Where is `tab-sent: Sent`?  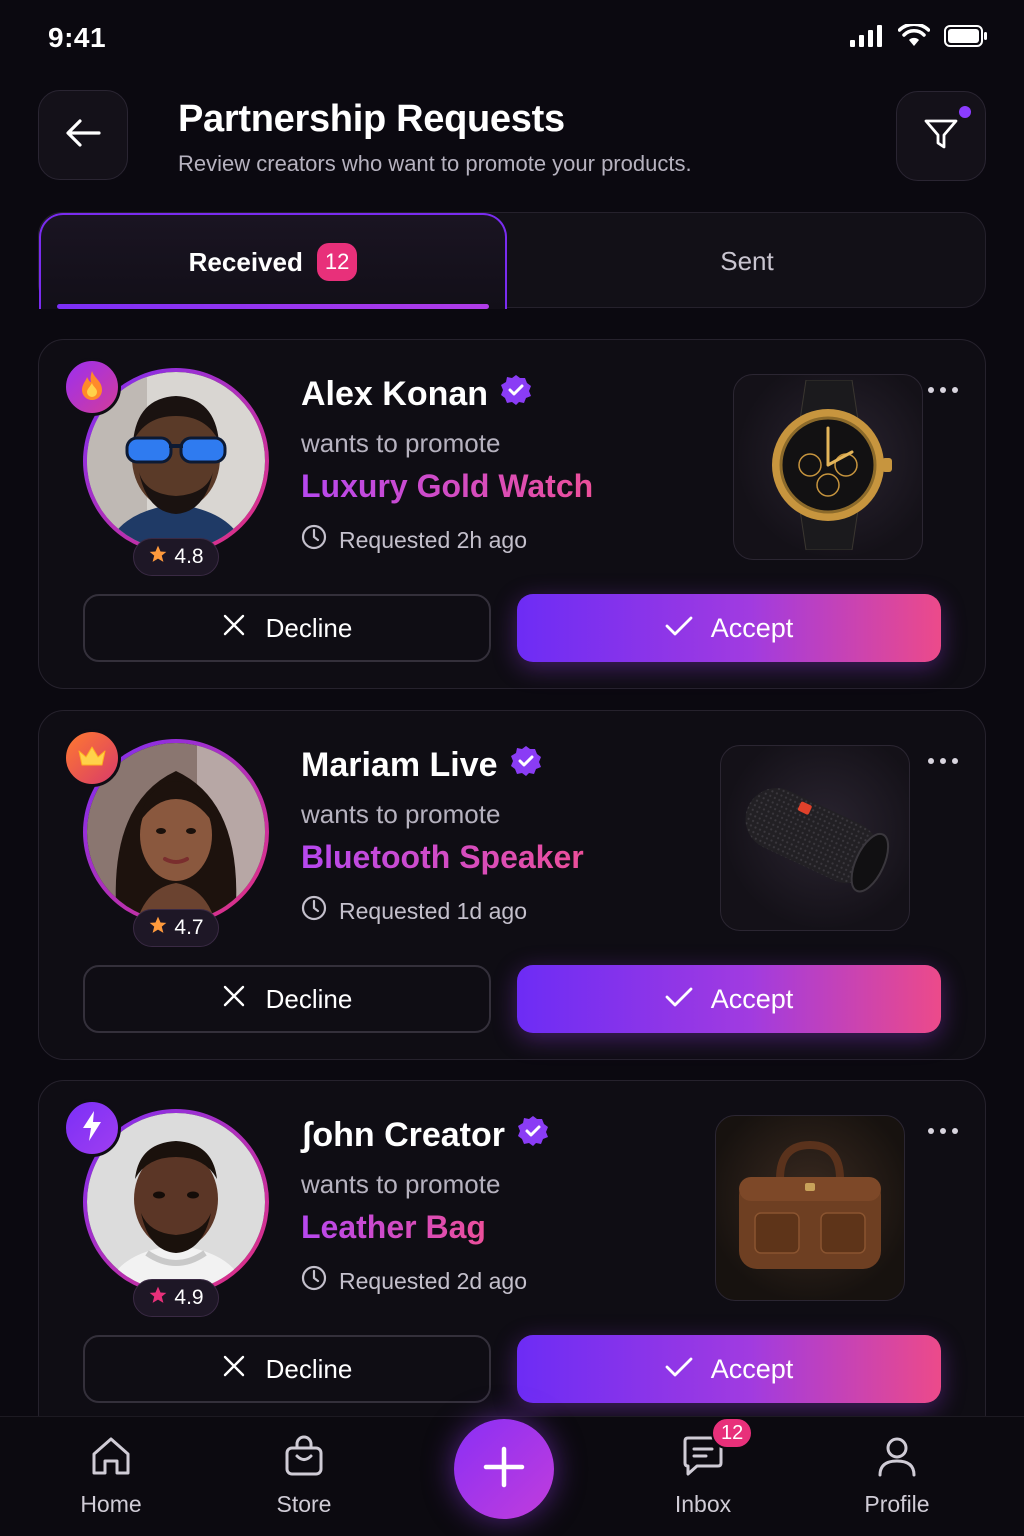 tab-sent: Sent is located at coordinates (747, 261).